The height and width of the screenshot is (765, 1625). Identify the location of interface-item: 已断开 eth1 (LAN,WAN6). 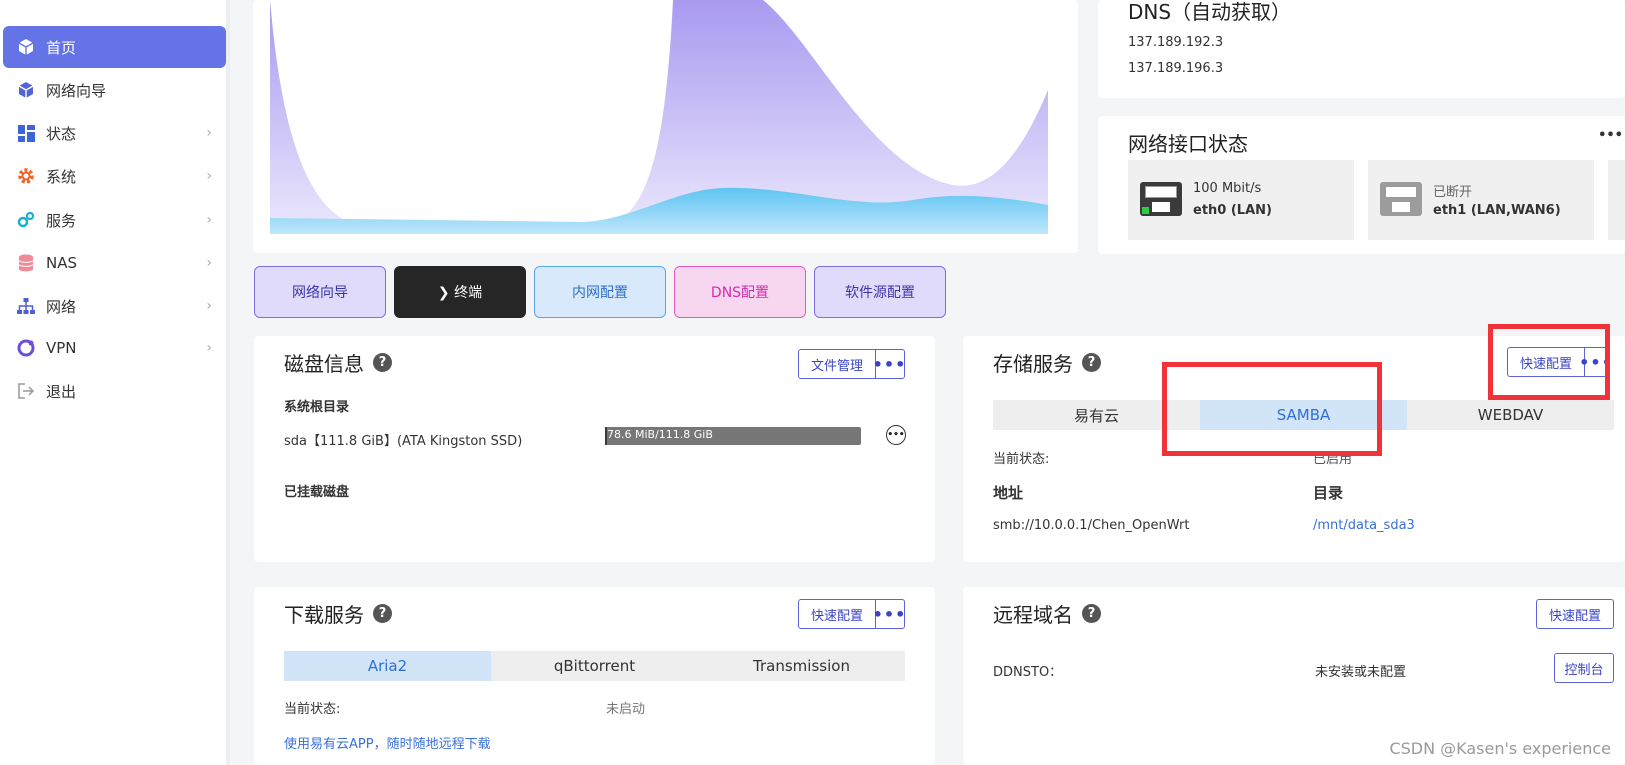
(1481, 200).